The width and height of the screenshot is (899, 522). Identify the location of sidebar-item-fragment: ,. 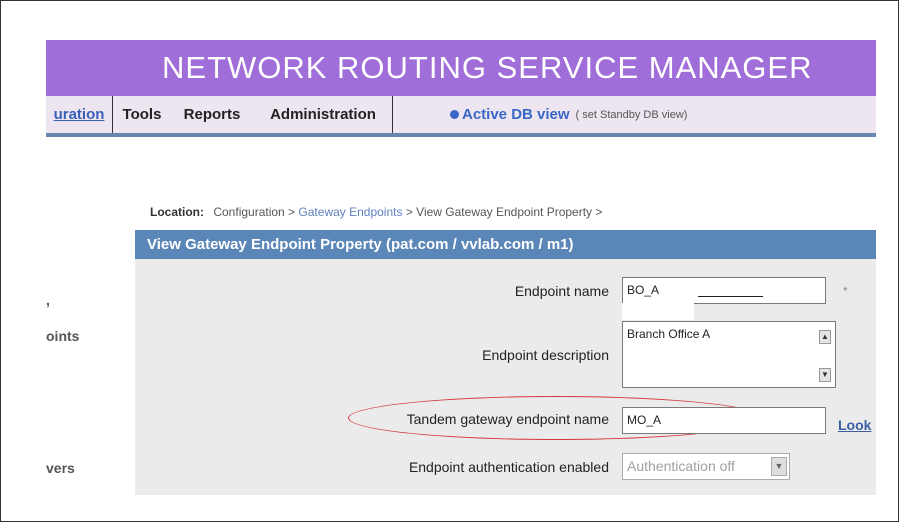
(48, 300).